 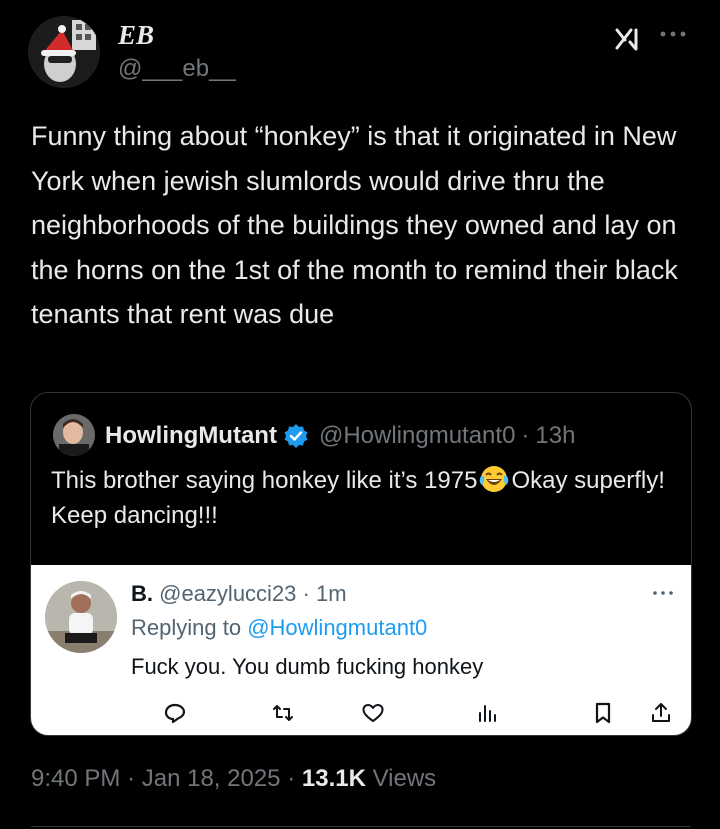 I want to click on reply-header: B. @eazylucci23 · 1m, so click(x=239, y=594).